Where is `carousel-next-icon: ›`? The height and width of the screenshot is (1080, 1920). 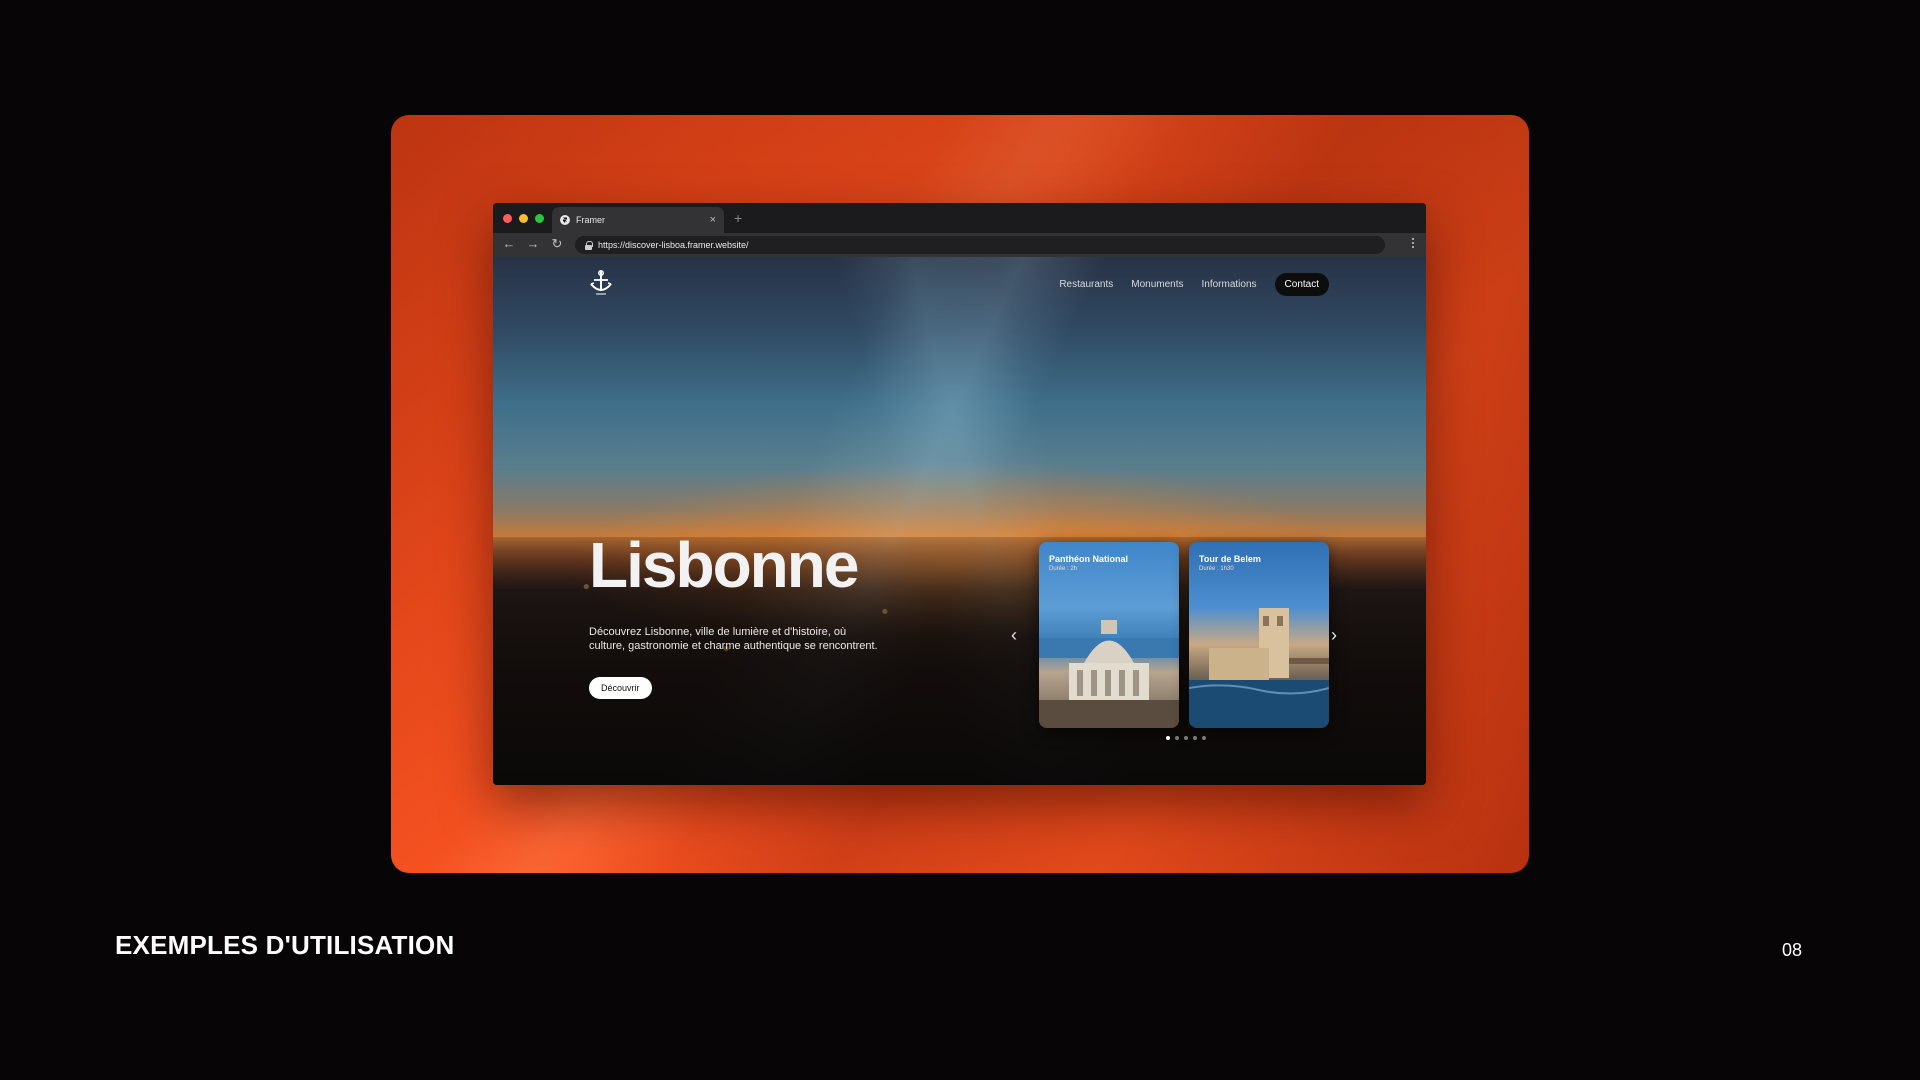
carousel-next-icon: › is located at coordinates (1334, 635).